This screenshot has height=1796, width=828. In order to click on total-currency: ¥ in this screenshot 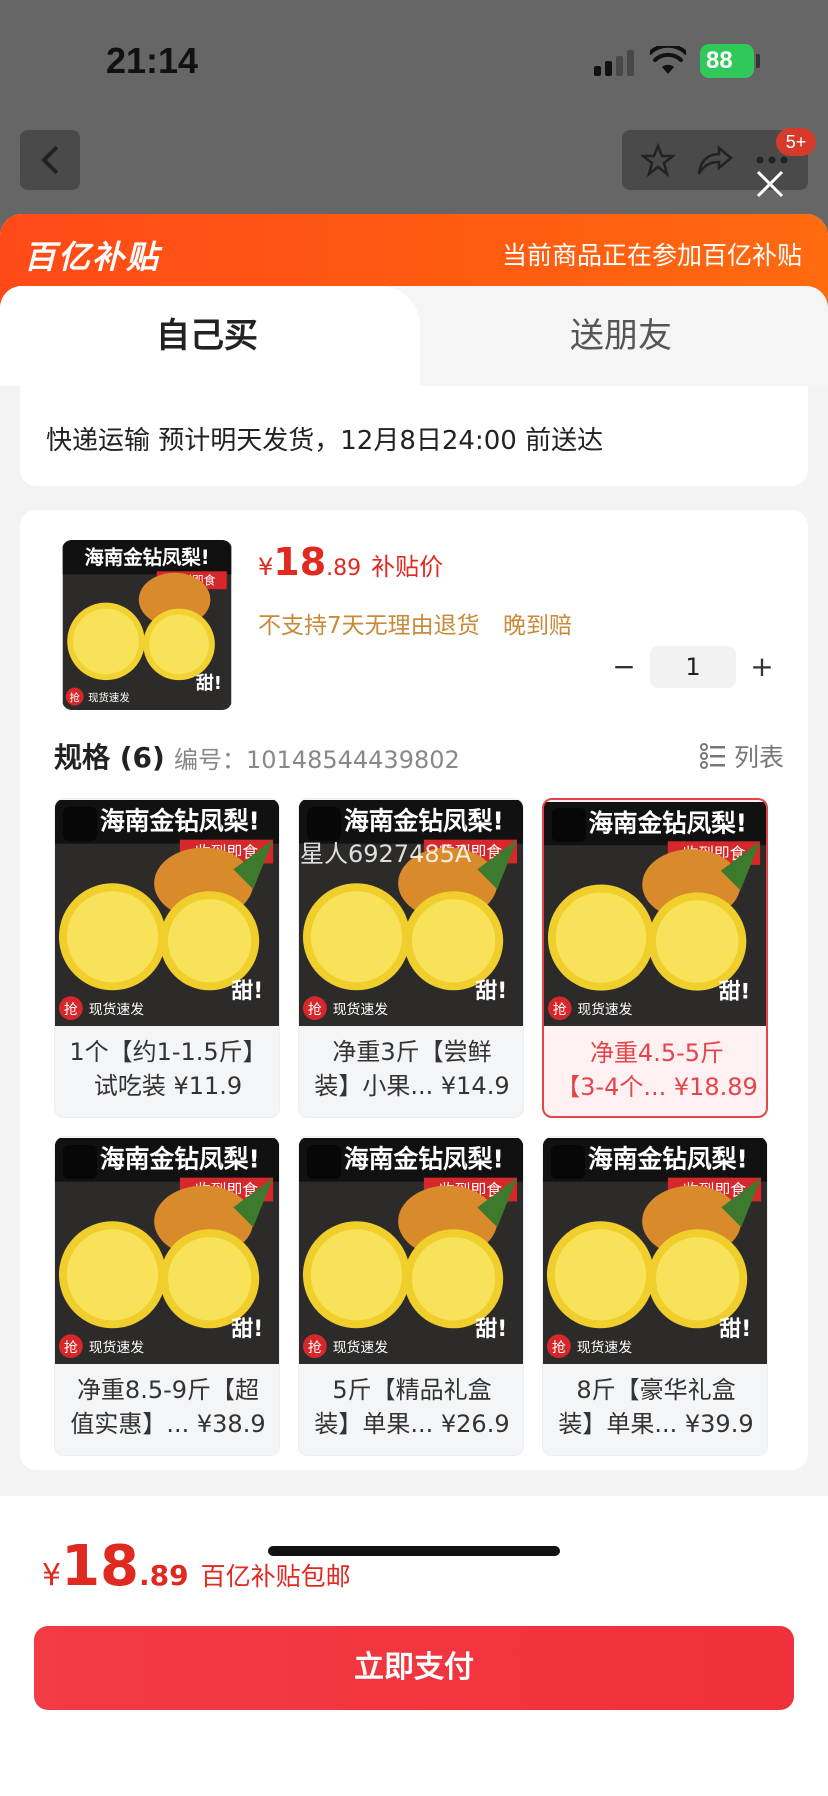, I will do `click(52, 1575)`.